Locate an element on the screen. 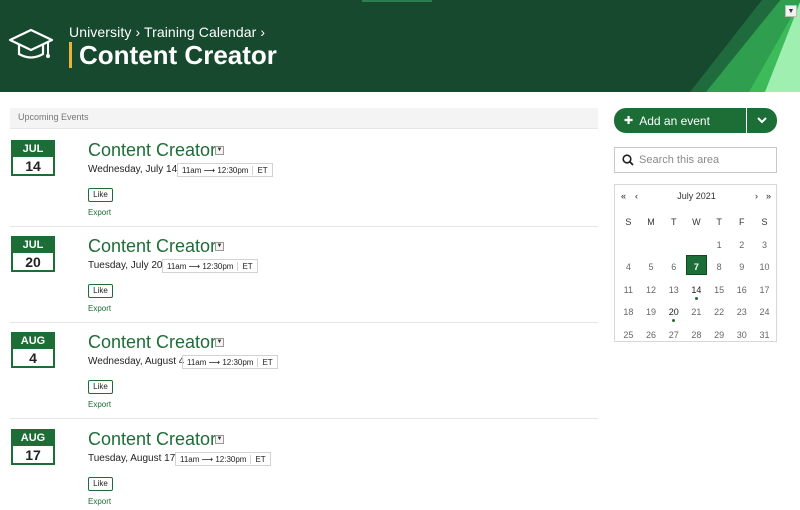  calendar-day: 16 is located at coordinates (741, 290).